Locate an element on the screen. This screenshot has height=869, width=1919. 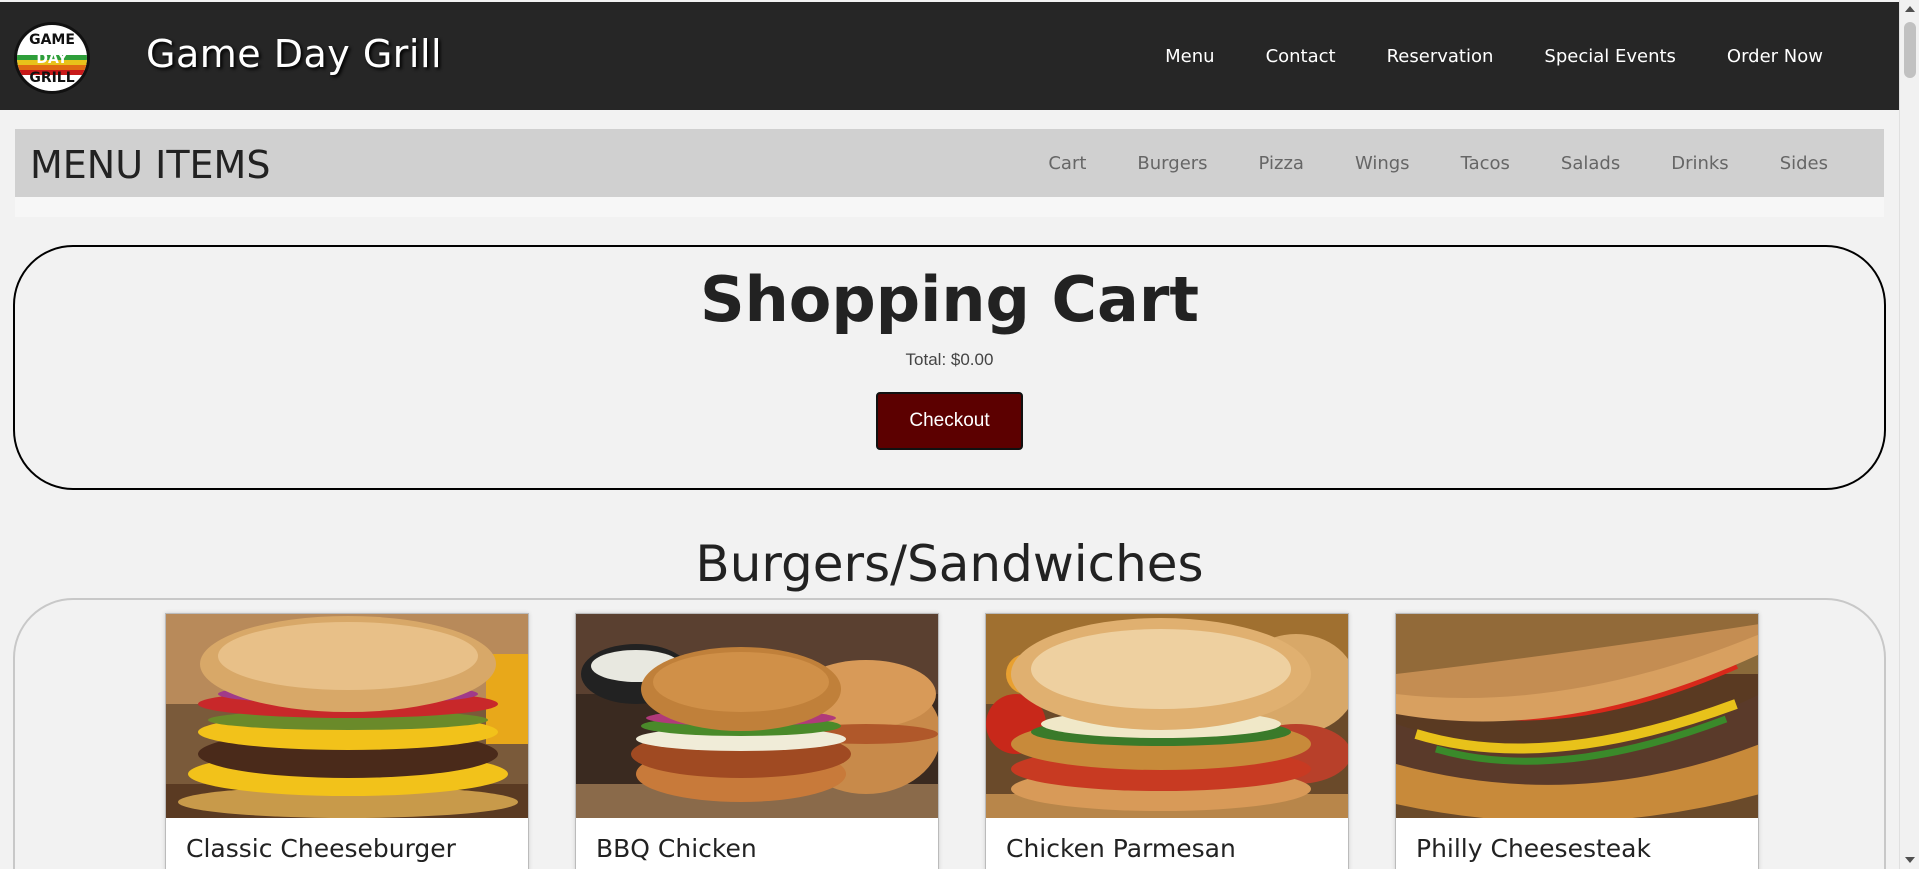
scroll-down-arrow-icon is located at coordinates (1910, 860).